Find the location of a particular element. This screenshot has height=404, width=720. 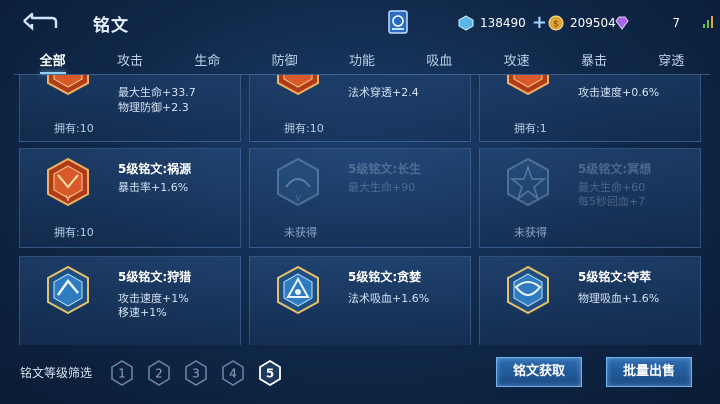

svg-text: 3 is located at coordinates (196, 374).